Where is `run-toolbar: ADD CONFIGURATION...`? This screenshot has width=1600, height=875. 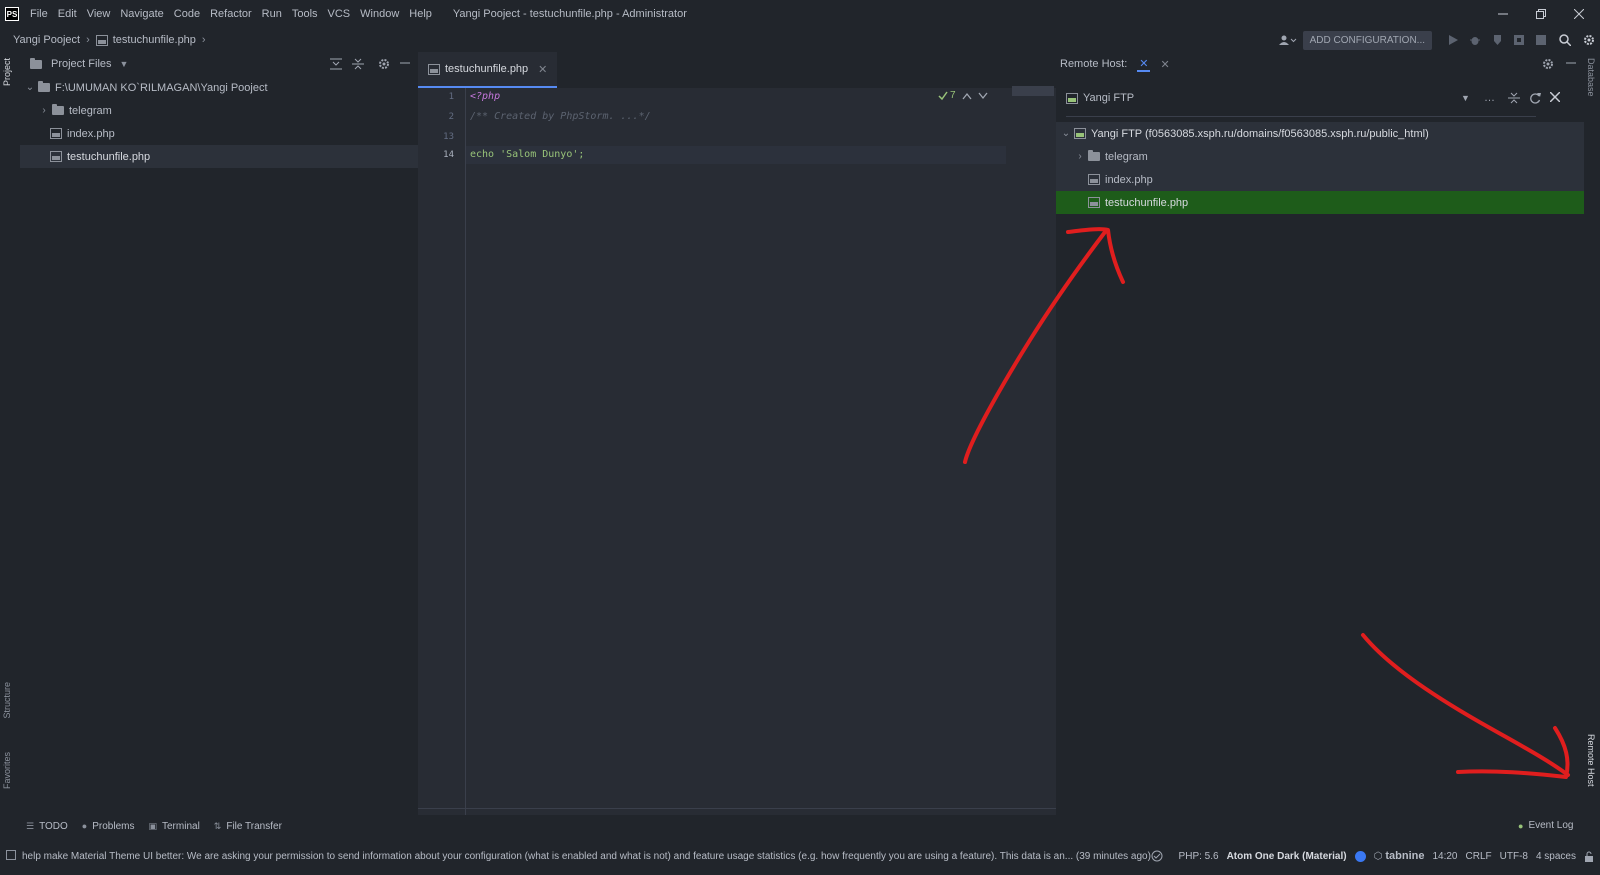 run-toolbar: ADD CONFIGURATION... is located at coordinates (1436, 40).